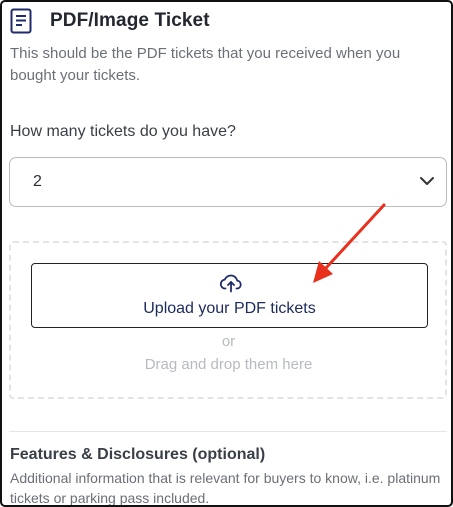 This screenshot has height=507, width=453. What do you see at coordinates (228, 364) in the screenshot?
I see `drag-drop-hint: Drag and drop them here` at bounding box center [228, 364].